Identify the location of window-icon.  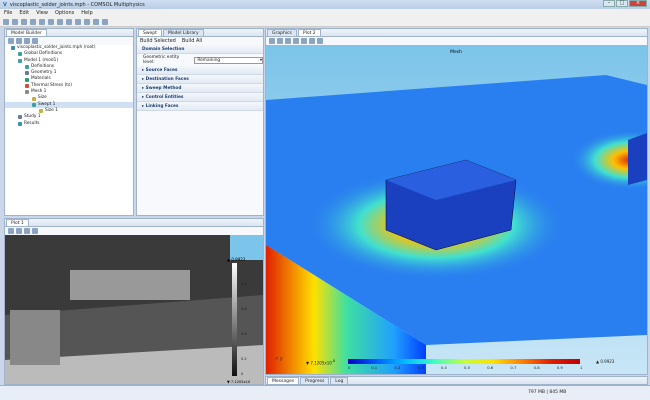
(78, 21).